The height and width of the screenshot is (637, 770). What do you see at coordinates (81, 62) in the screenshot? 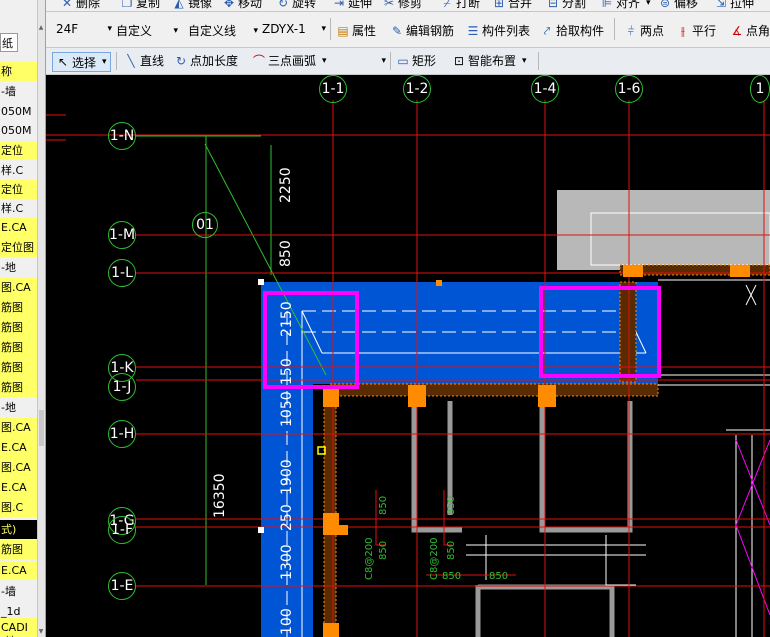
I see `select-button: ↖ 选择 ▾` at bounding box center [81, 62].